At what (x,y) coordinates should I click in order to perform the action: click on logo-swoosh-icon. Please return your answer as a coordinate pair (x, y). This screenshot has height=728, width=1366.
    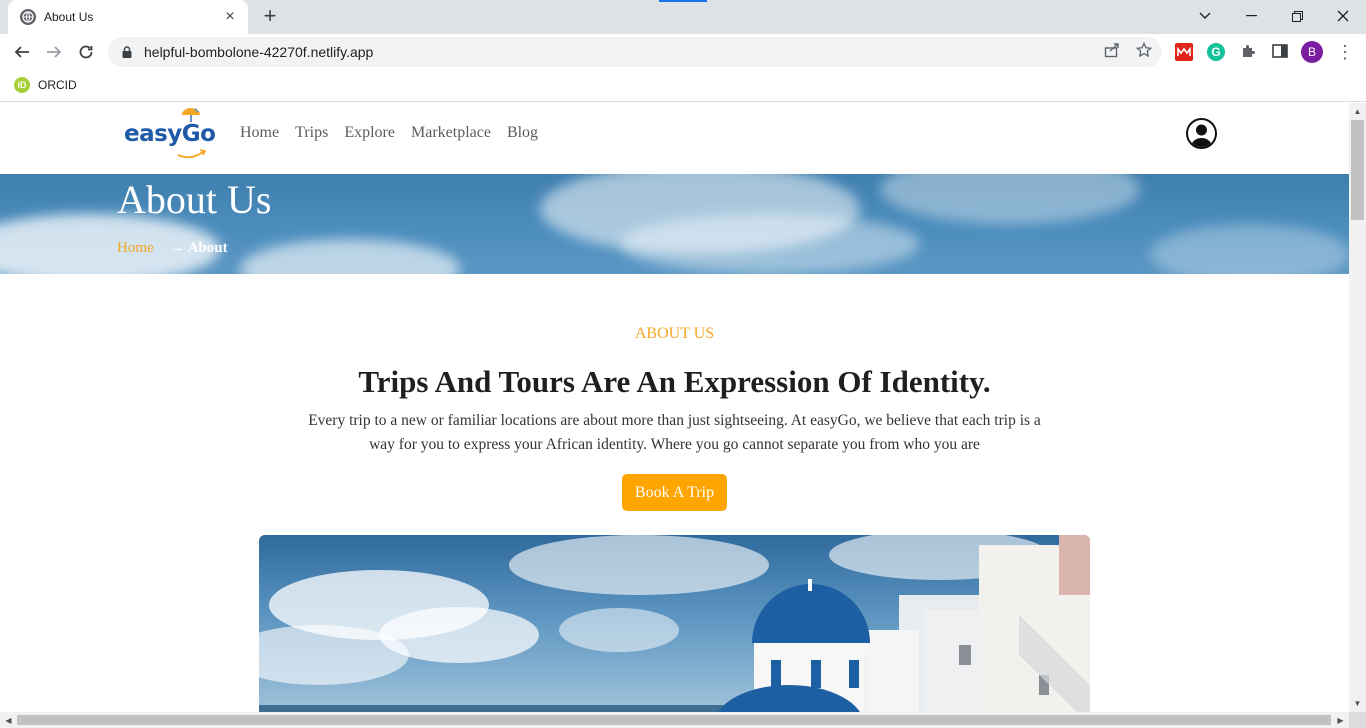
    Looking at the image, I should click on (192, 154).